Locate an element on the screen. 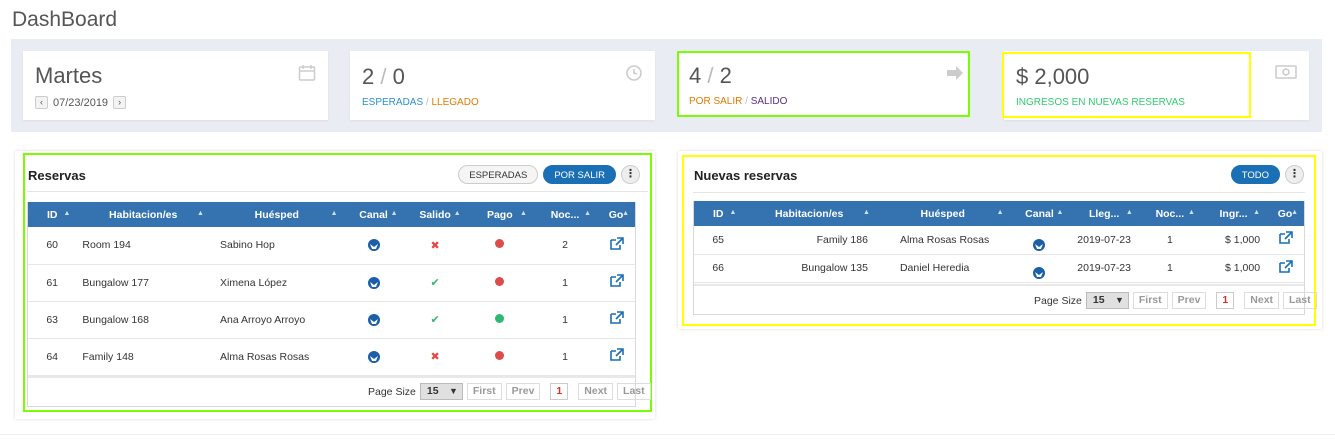  table-row: 60 Room 194 Sabino Hop ✖ 2 is located at coordinates (331, 246).